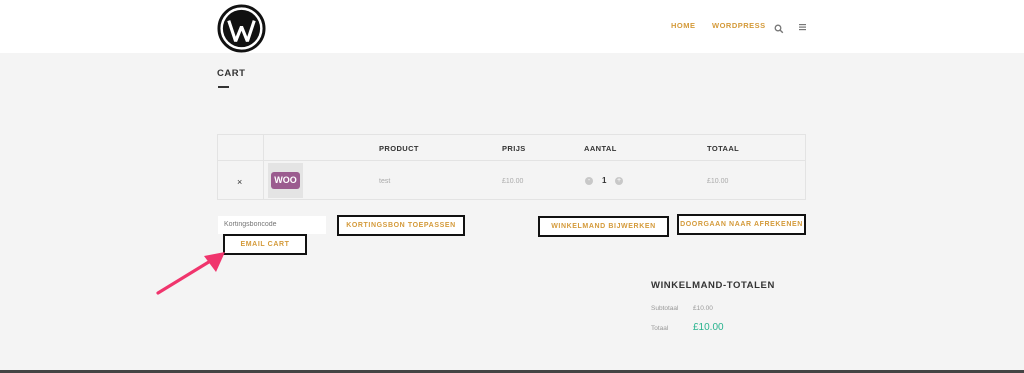 This screenshot has height=373, width=1024. Describe the element at coordinates (718, 181) in the screenshot. I see `product-total: £10.00` at that location.